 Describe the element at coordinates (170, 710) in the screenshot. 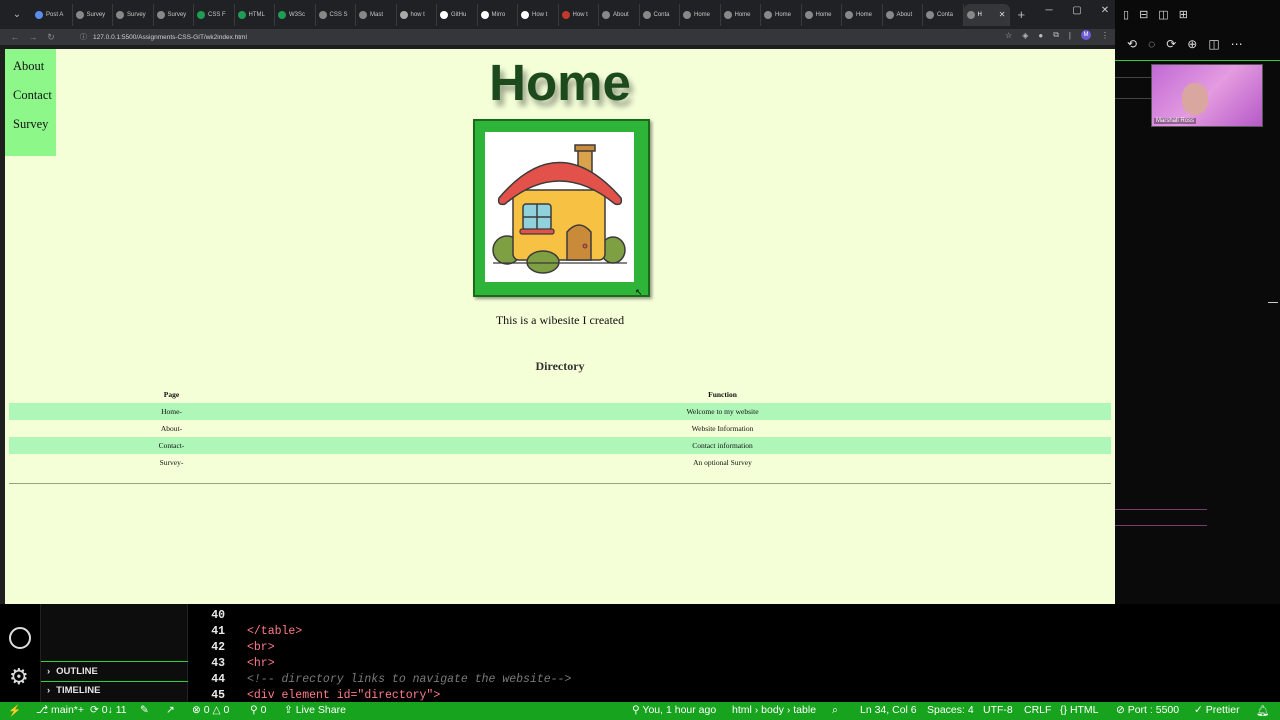

I see `launch-icon: ↗` at that location.